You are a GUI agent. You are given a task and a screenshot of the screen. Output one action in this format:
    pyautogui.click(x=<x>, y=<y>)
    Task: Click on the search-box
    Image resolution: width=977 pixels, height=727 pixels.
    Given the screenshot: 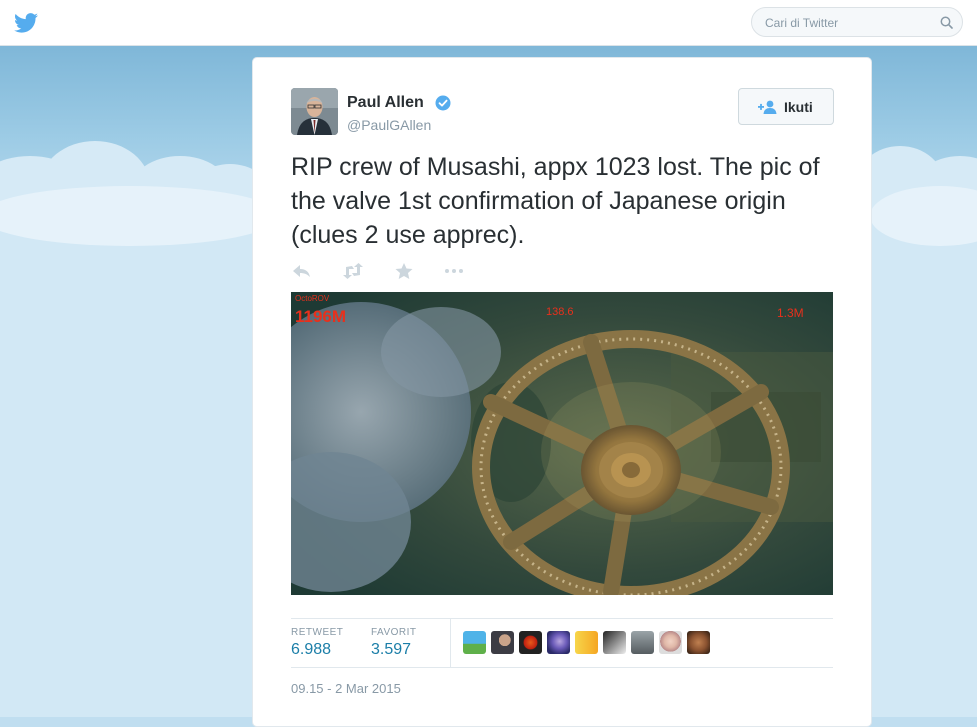 What is the action you would take?
    pyautogui.click(x=857, y=22)
    